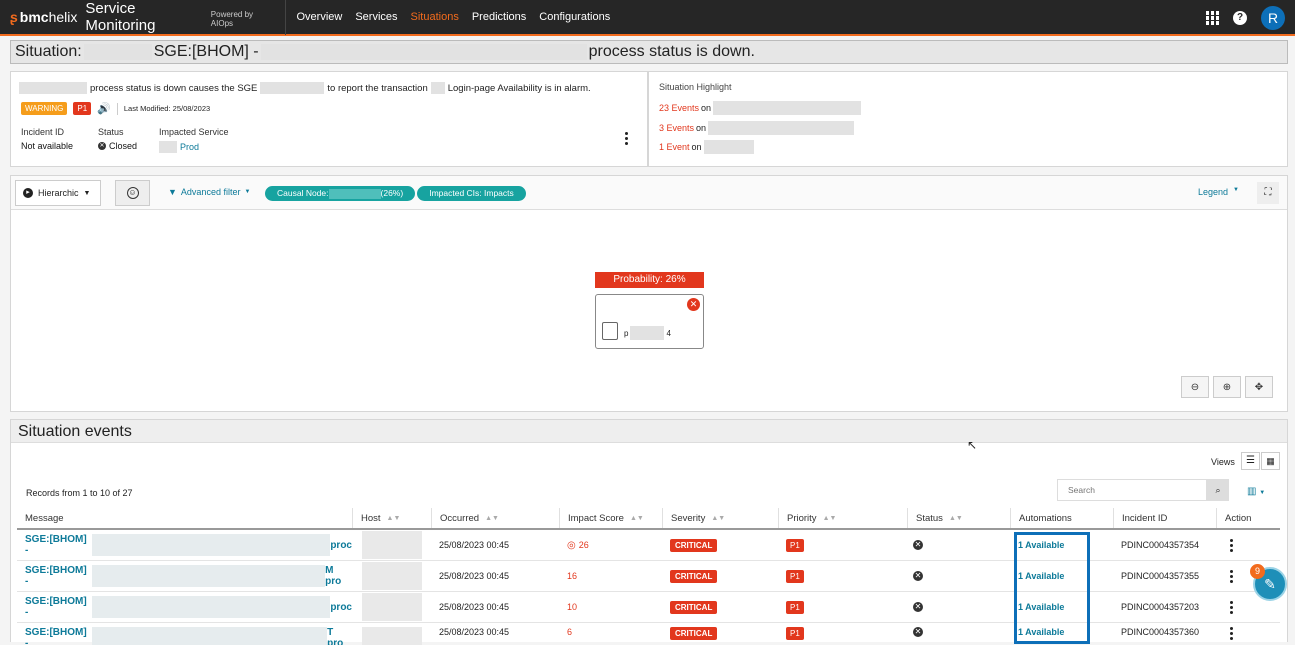 This screenshot has width=1295, height=645. I want to click on app-grid-icon, so click(1212, 18).